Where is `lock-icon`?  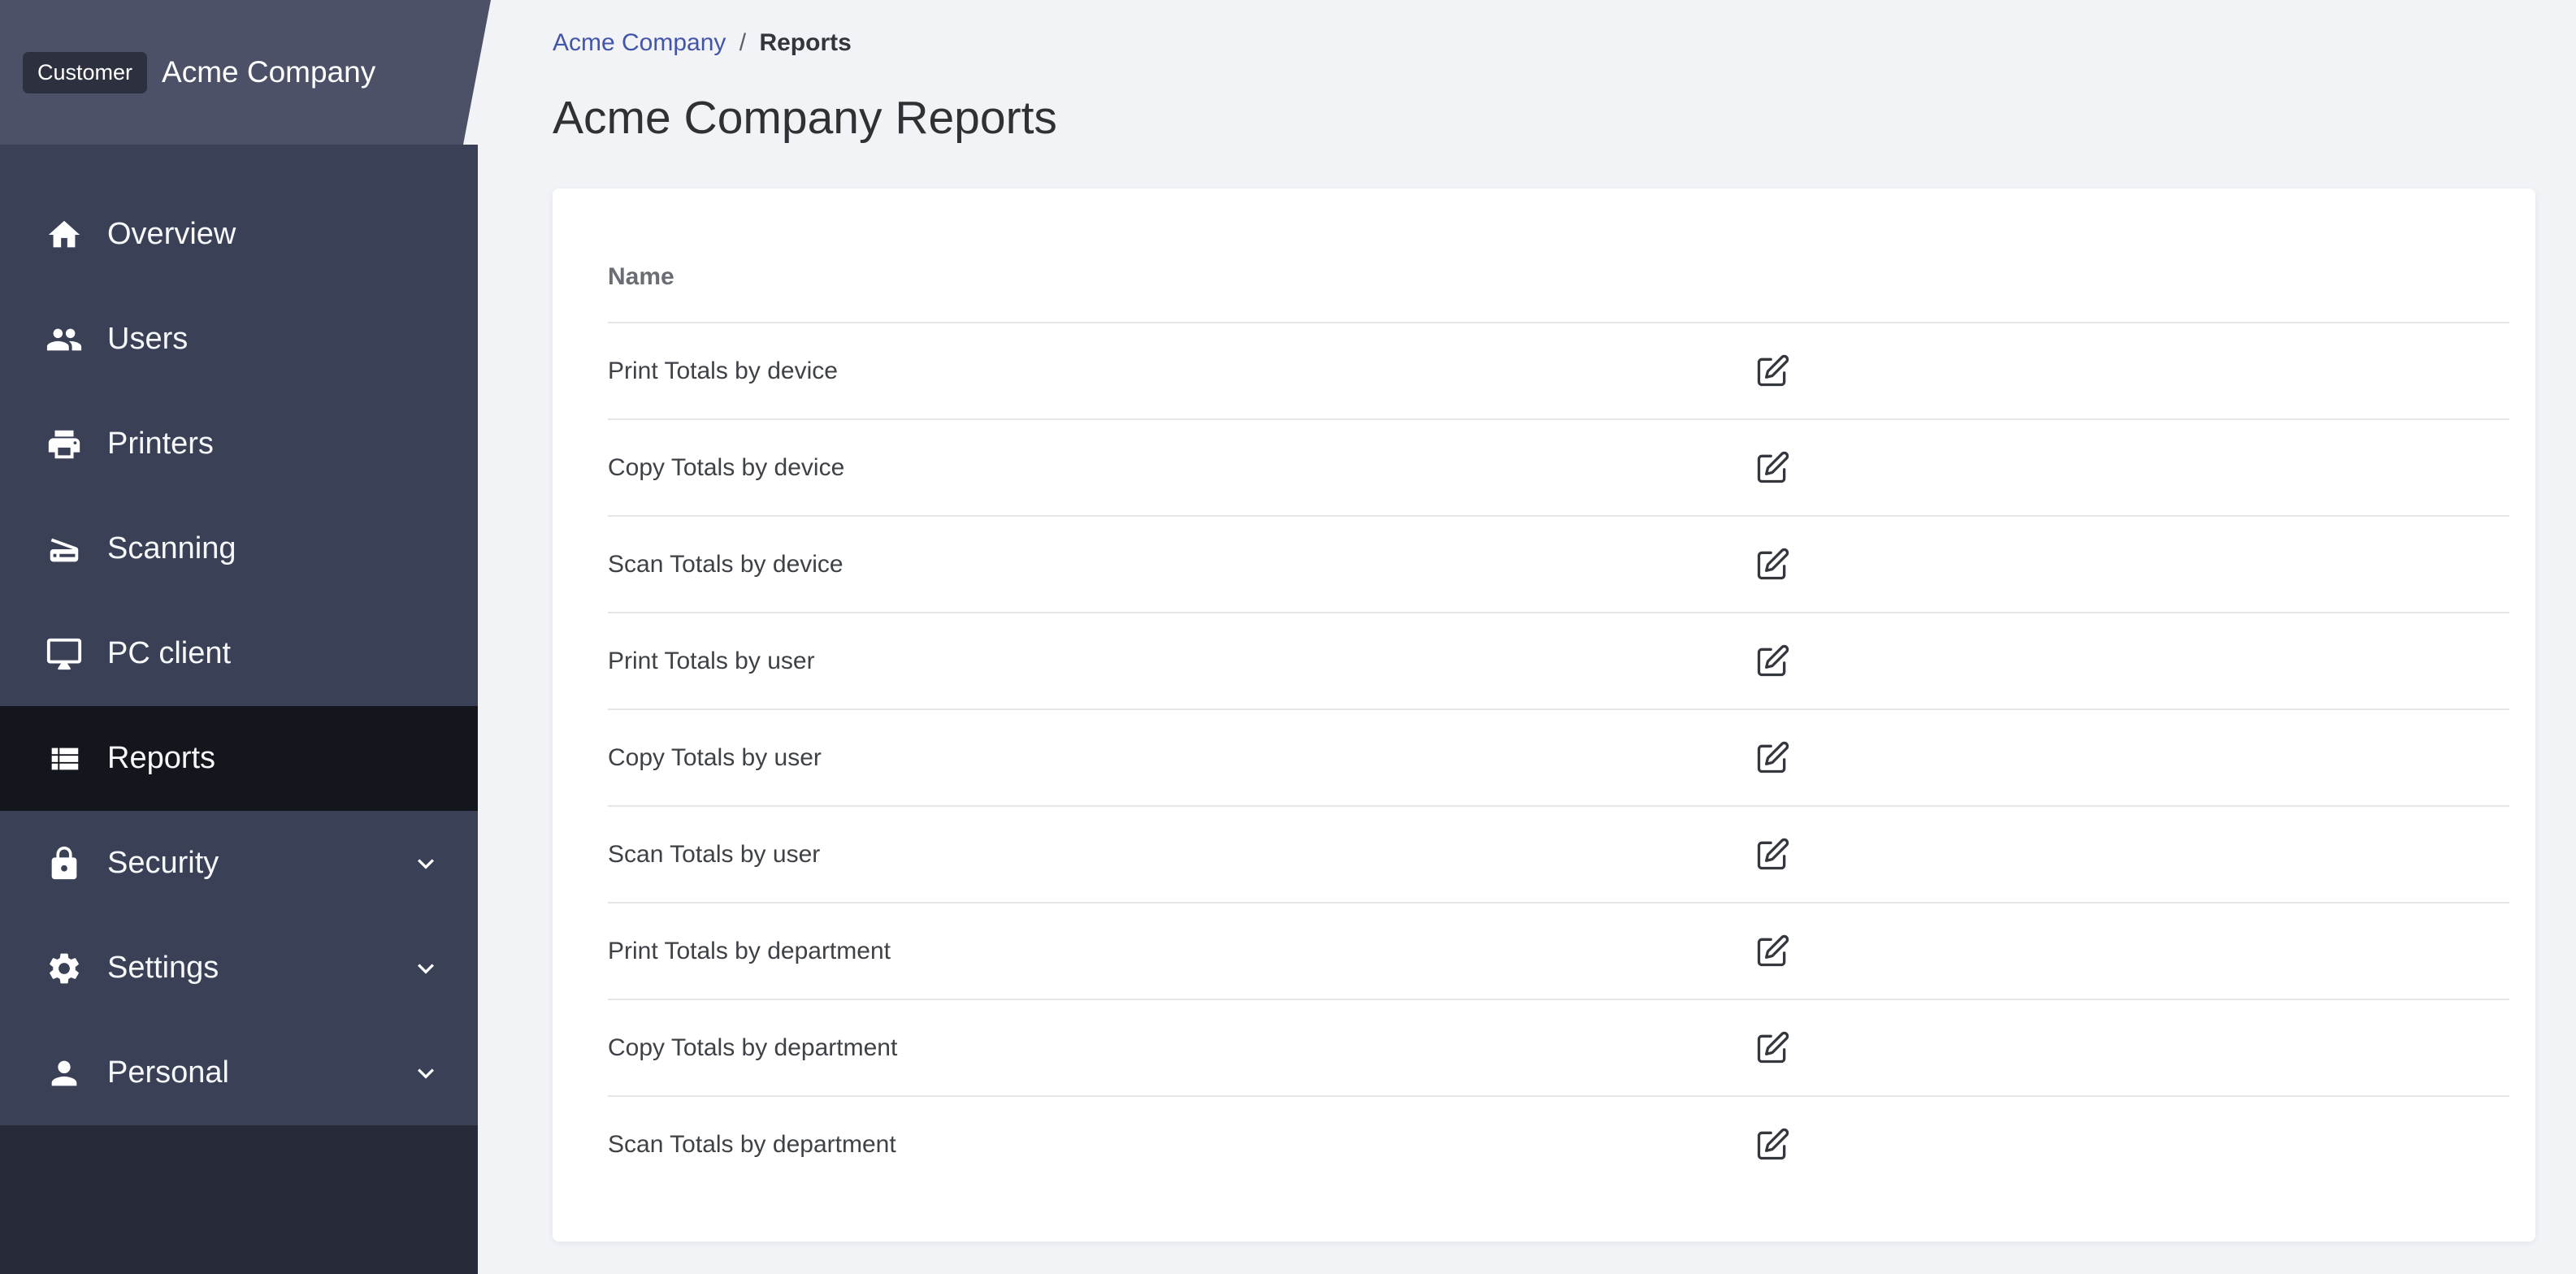
lock-icon is located at coordinates (64, 863).